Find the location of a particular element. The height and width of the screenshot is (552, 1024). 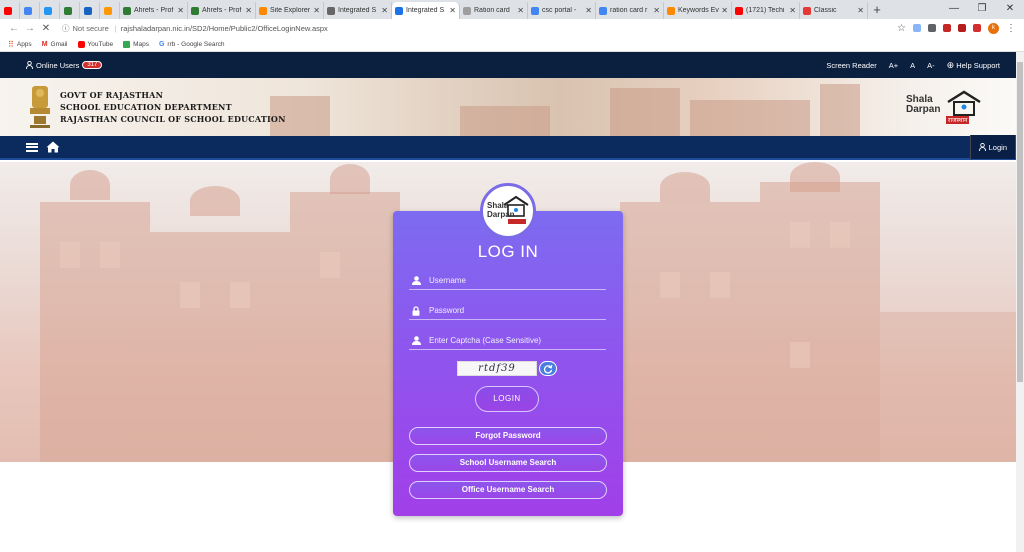

new-tab-button: + is located at coordinates (877, 10).